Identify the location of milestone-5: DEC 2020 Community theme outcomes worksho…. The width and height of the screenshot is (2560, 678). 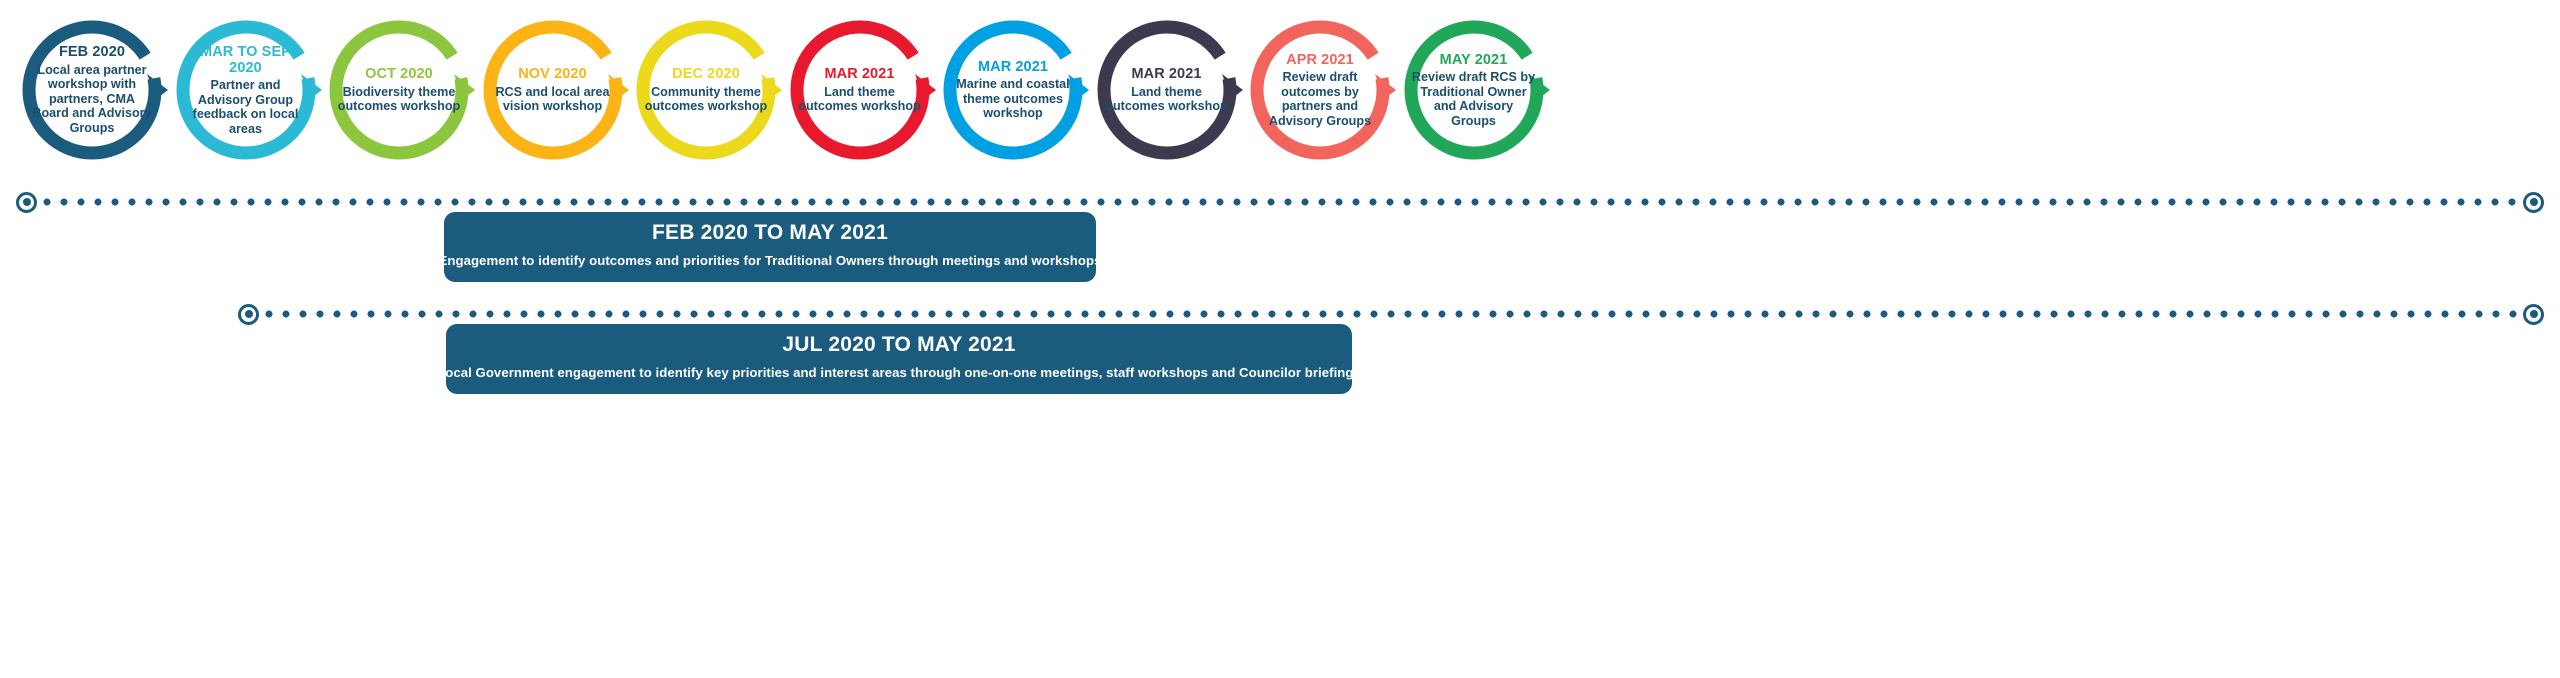
(706, 90).